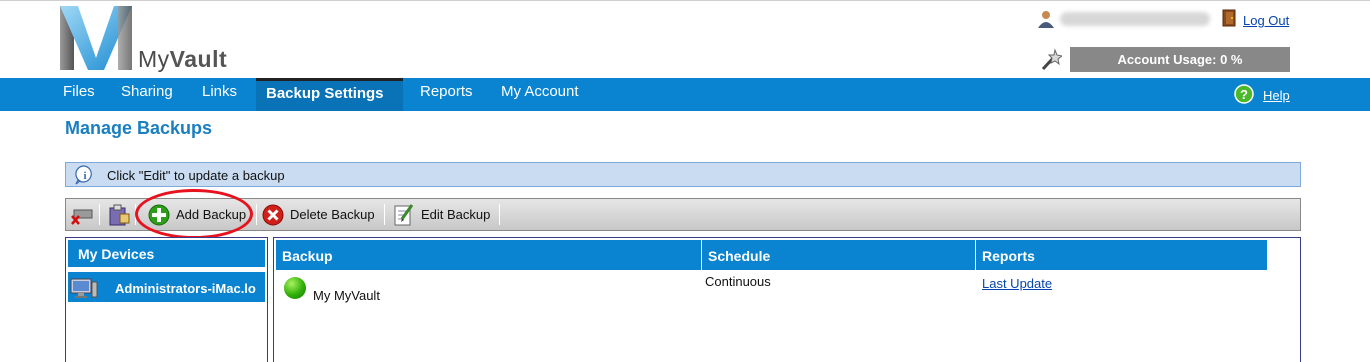 The height and width of the screenshot is (362, 1370). I want to click on nav-reports: Reports, so click(446, 94).